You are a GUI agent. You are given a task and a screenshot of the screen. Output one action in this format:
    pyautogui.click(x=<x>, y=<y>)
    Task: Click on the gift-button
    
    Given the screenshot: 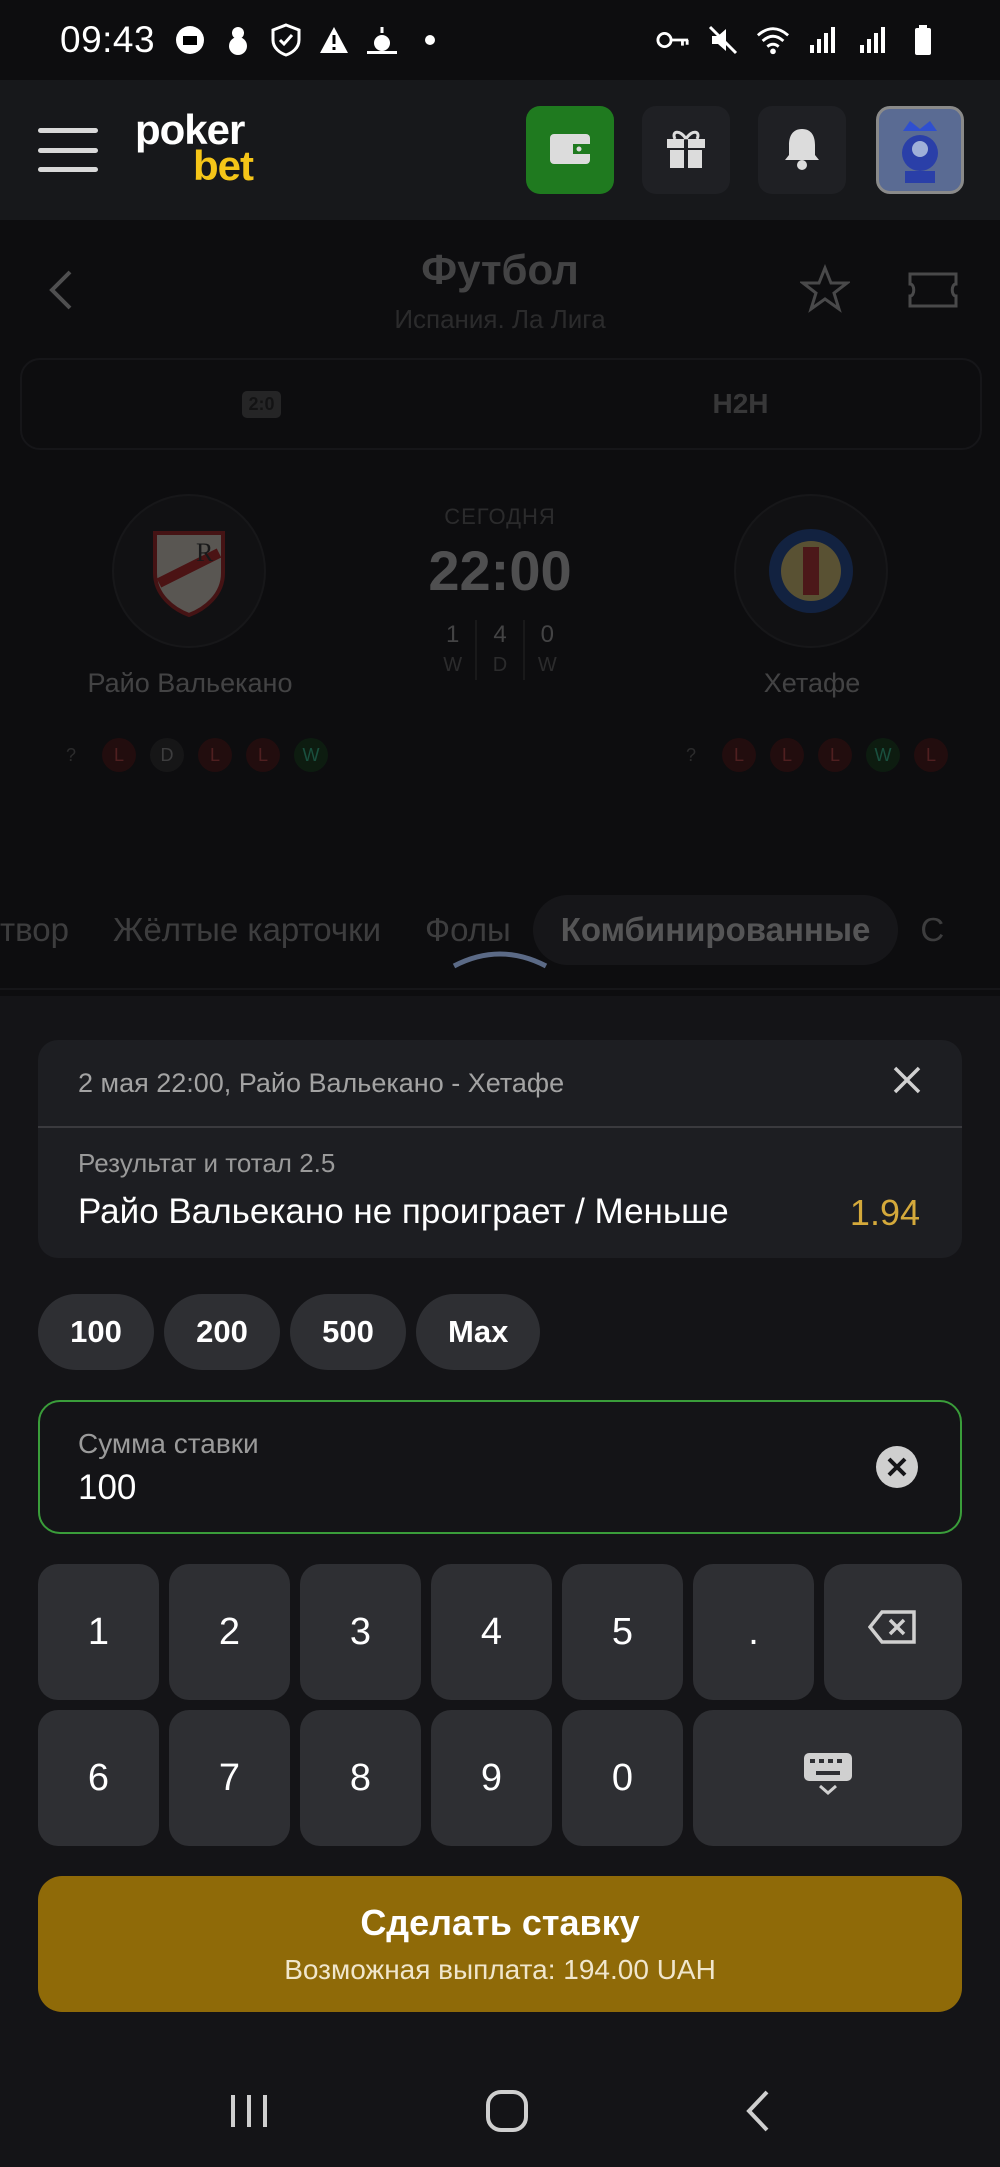 What is the action you would take?
    pyautogui.click(x=686, y=150)
    